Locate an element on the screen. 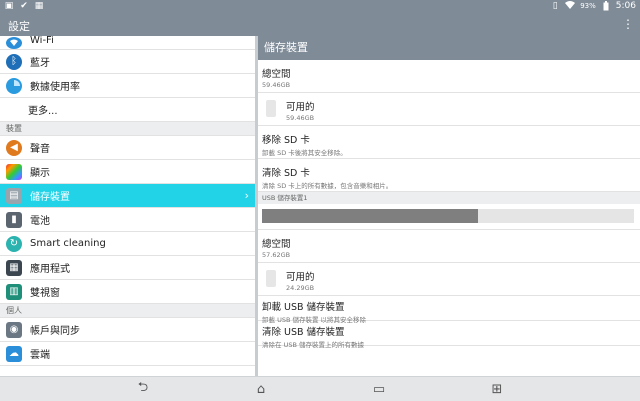 This screenshot has height=401, width=640. usb-usage-fill is located at coordinates (370, 216).